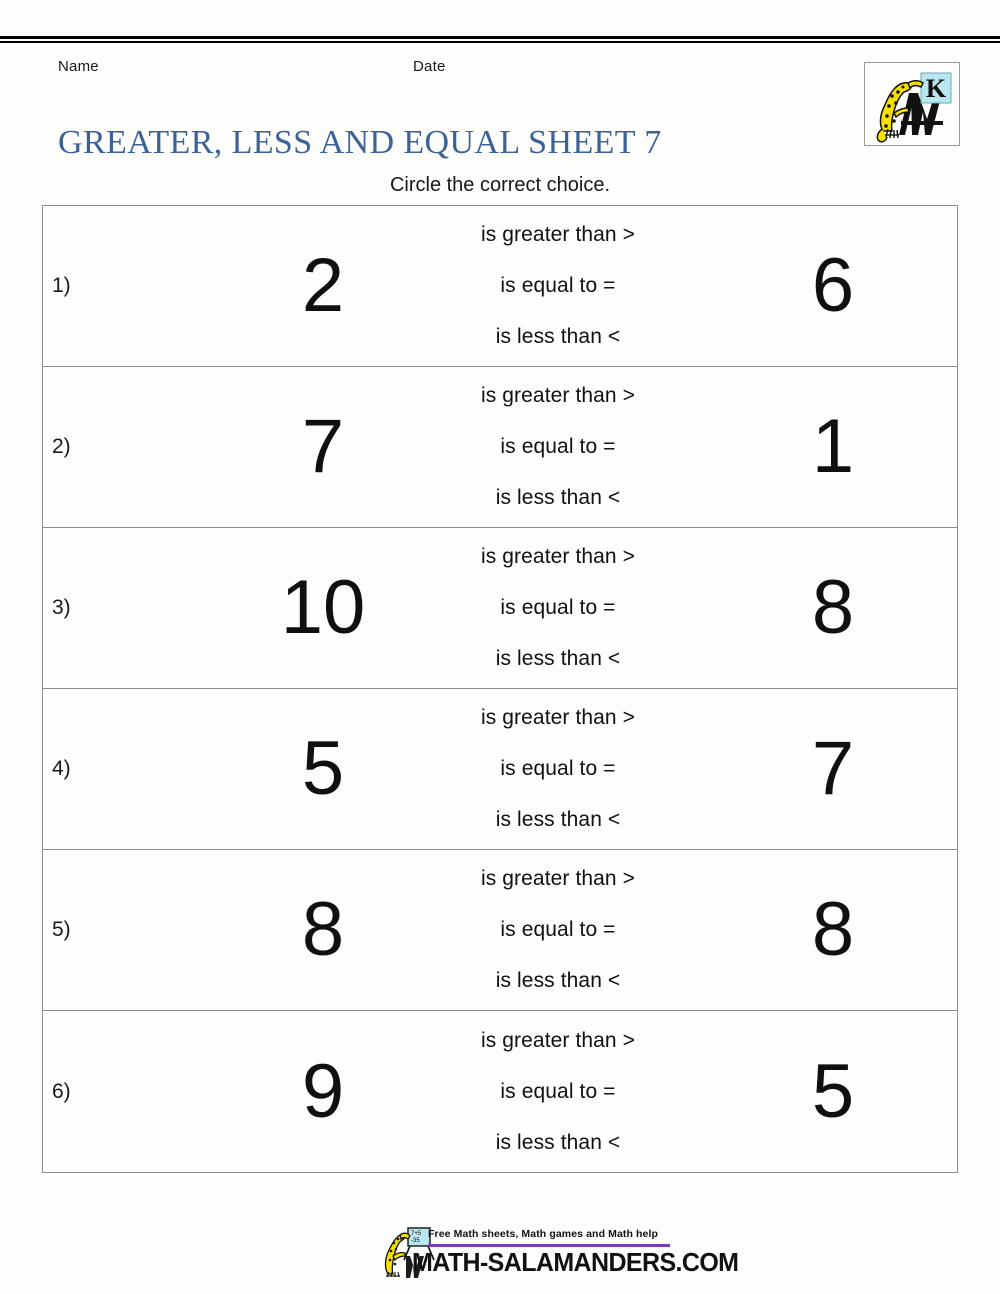 The width and height of the screenshot is (1000, 1294). What do you see at coordinates (833, 768) in the screenshot?
I see `right-operand: 7` at bounding box center [833, 768].